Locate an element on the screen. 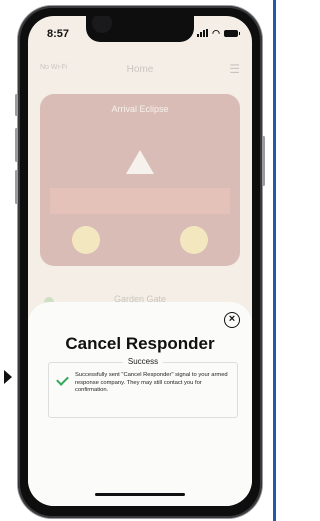 The image size is (320, 521). menu-icon: ☰ is located at coordinates (234, 69).